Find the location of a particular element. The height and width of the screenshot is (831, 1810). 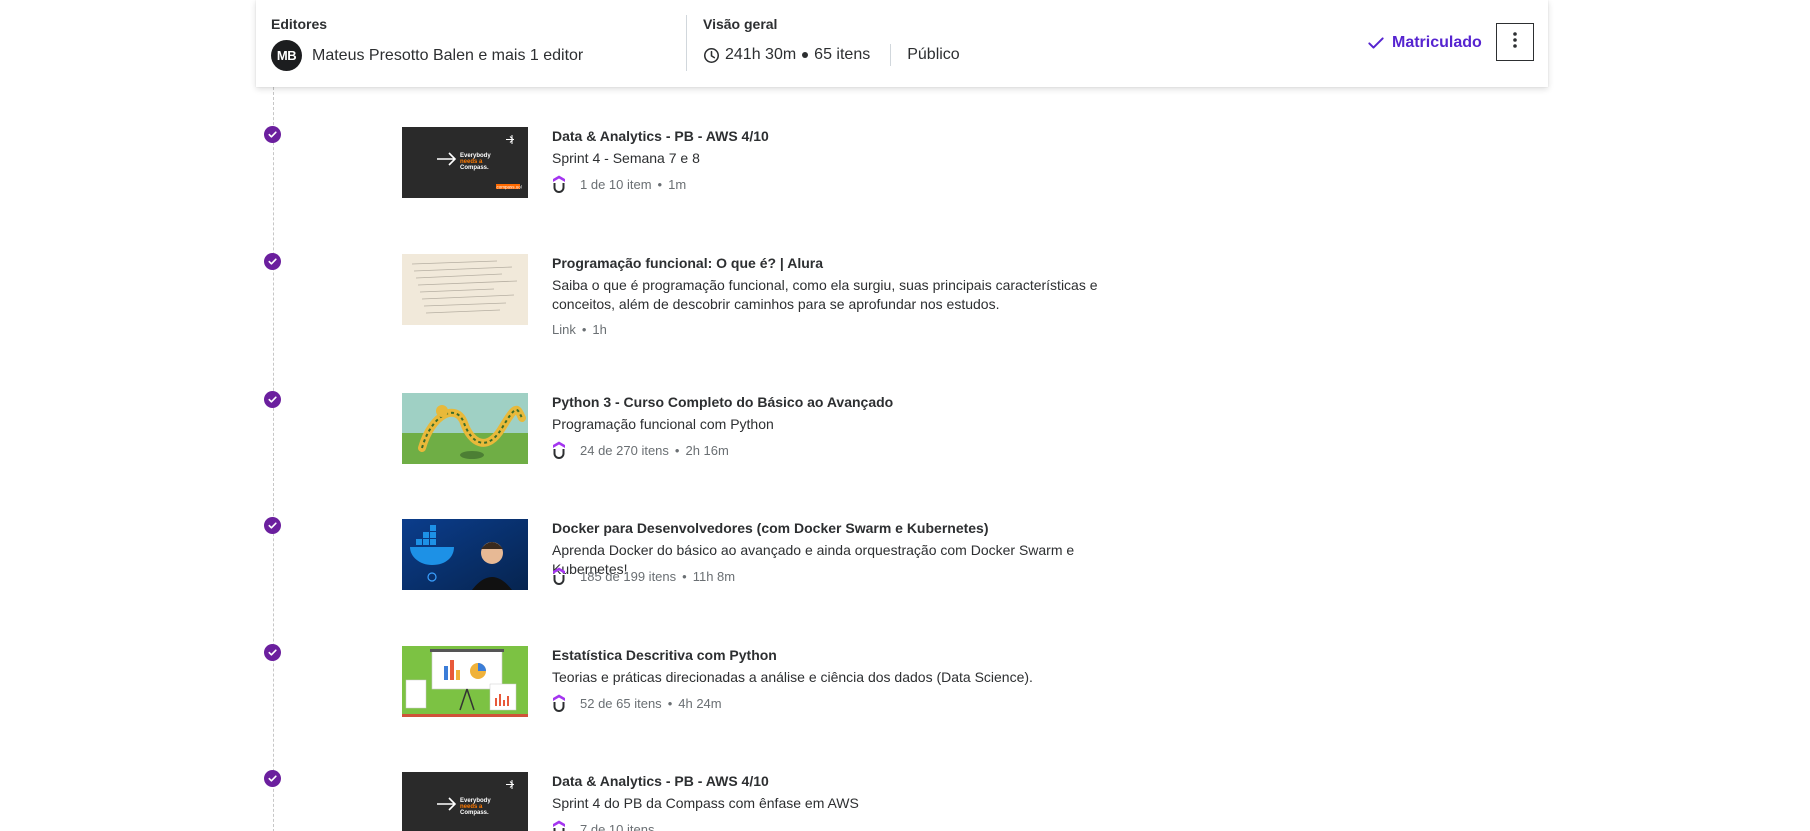

item-progress: 1 de 10 item is located at coordinates (616, 184).